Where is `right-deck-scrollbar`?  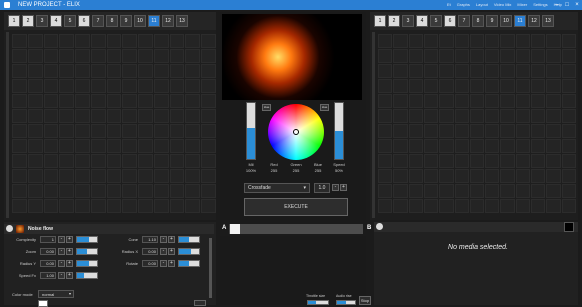
right-deck-scrollbar is located at coordinates (373, 125).